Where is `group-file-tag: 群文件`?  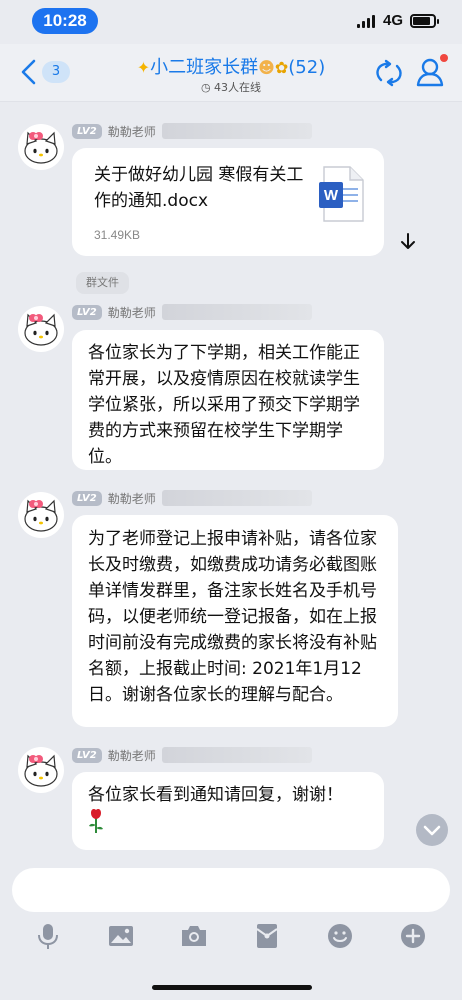
group-file-tag: 群文件 is located at coordinates (102, 283).